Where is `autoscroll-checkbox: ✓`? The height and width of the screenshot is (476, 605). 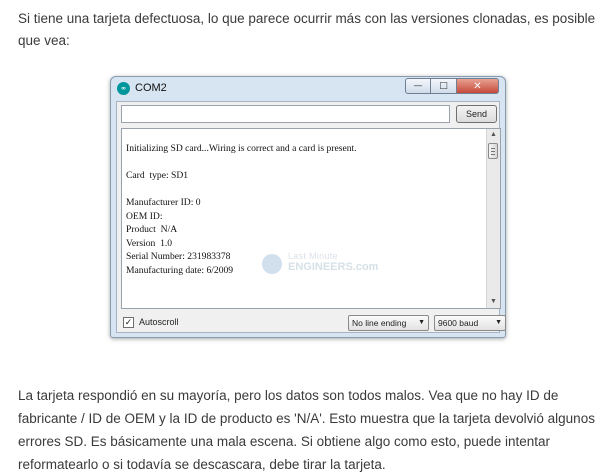 autoscroll-checkbox: ✓ is located at coordinates (128, 322).